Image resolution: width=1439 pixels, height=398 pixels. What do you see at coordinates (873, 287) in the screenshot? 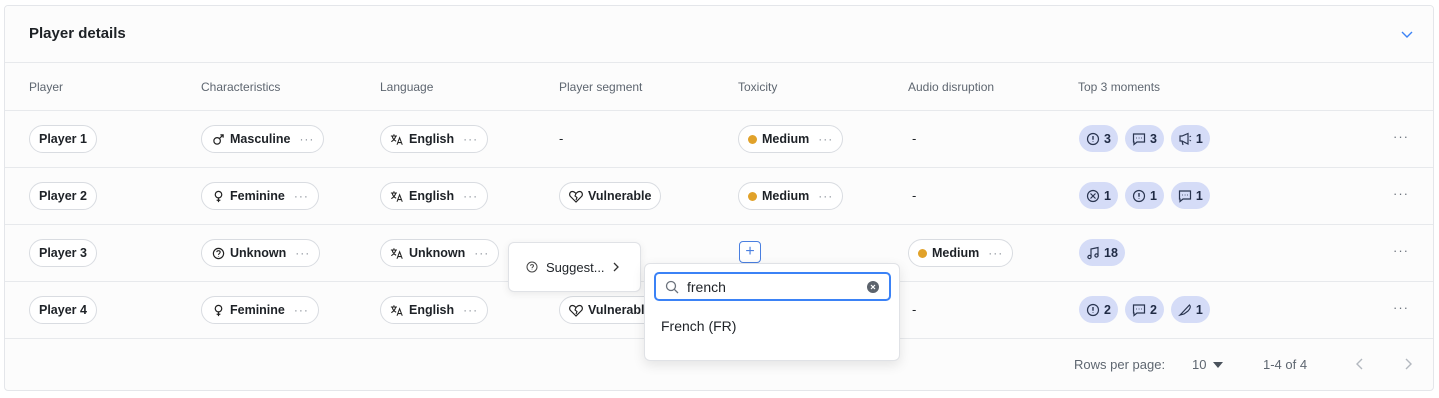
I see `clear-icon` at bounding box center [873, 287].